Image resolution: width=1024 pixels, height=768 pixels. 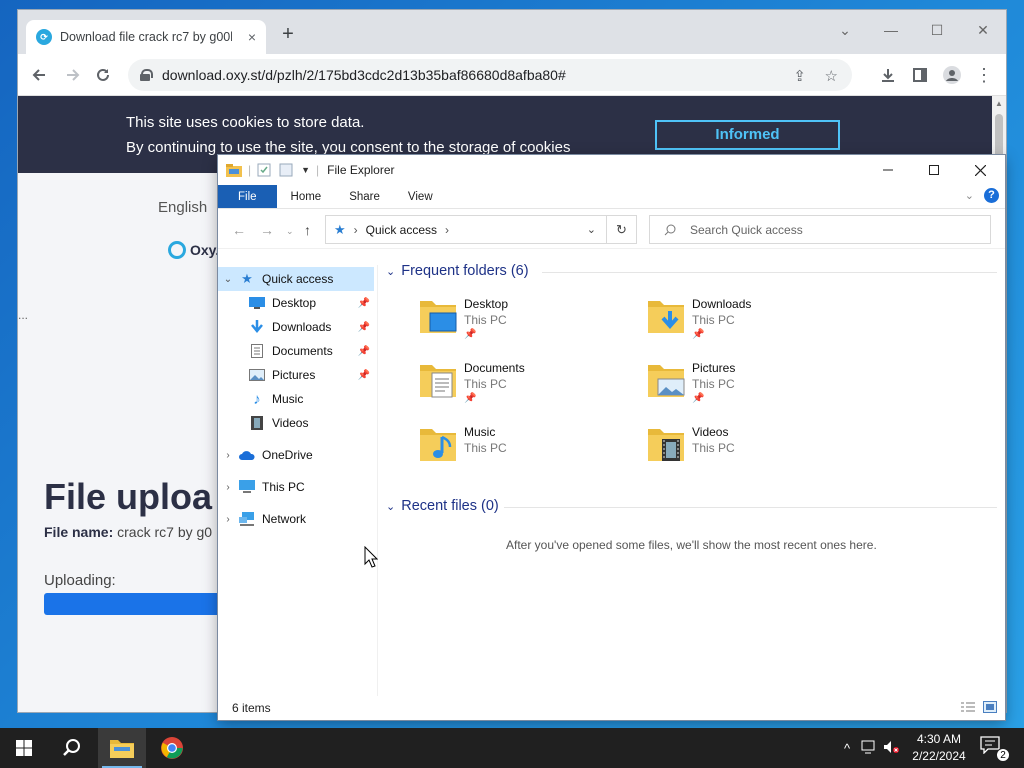 I want to click on view-buttons, so click(x=979, y=707).